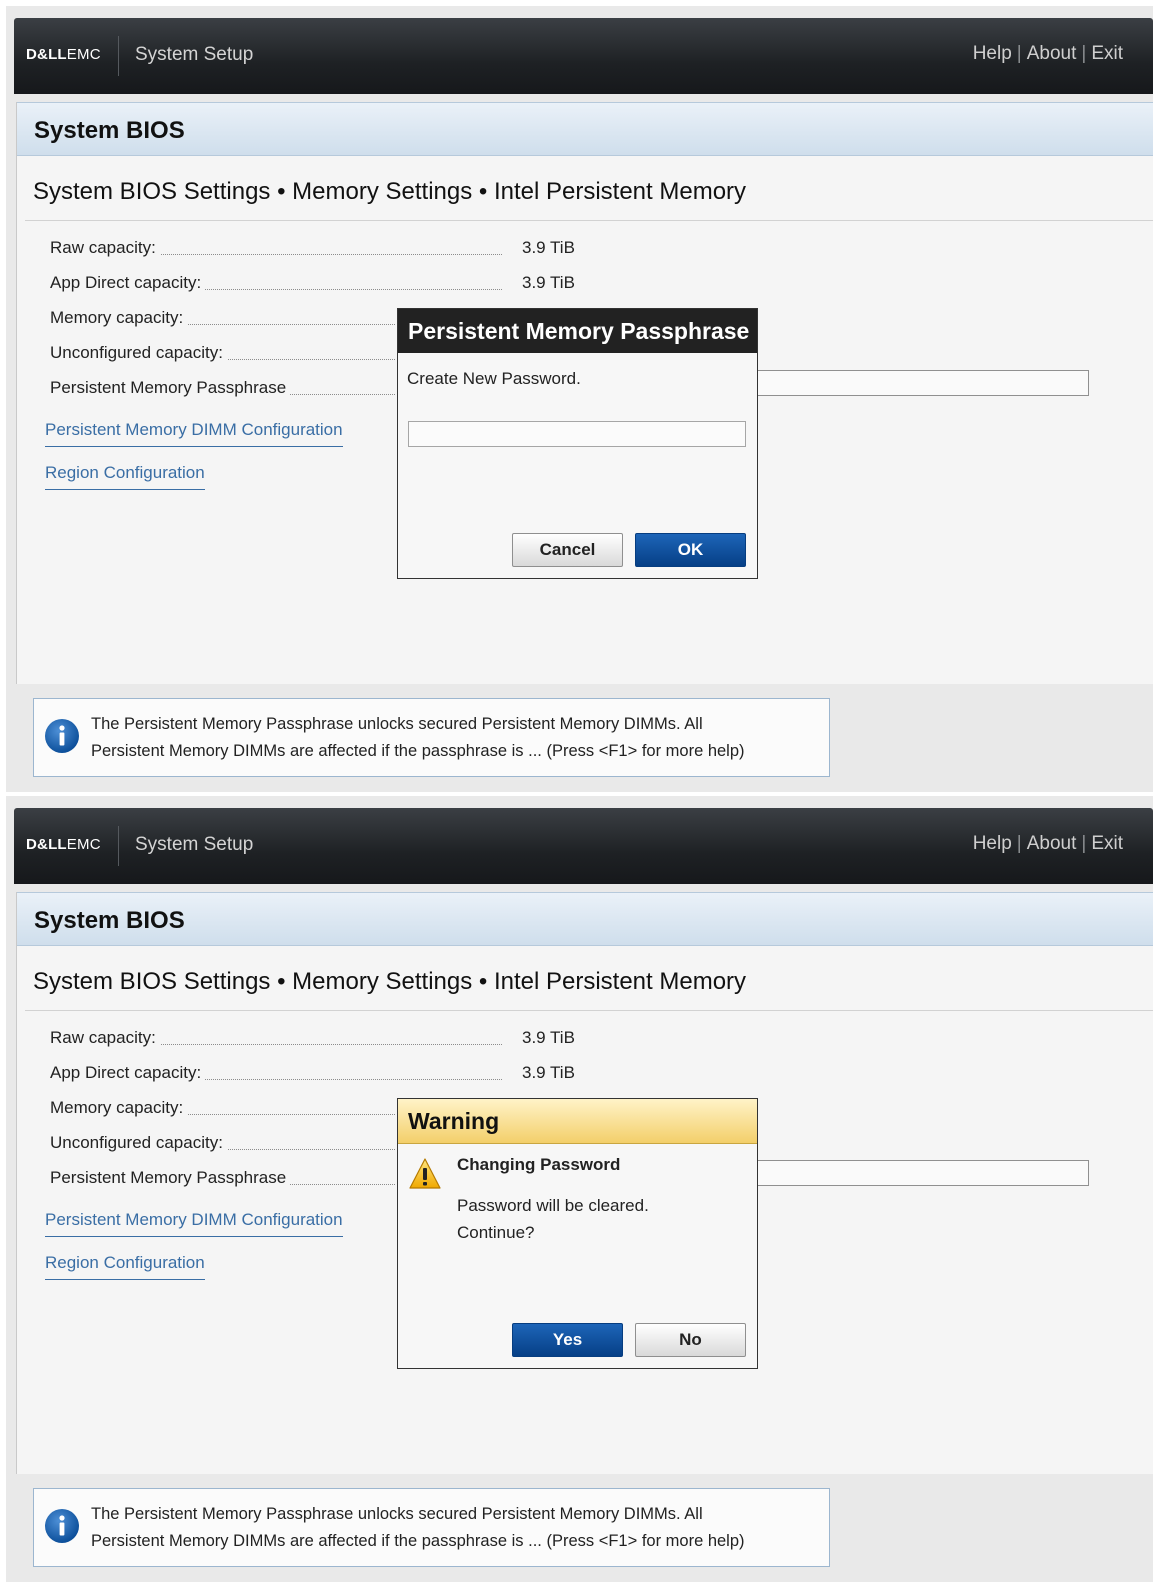 This screenshot has width=1153, height=1582. What do you see at coordinates (577, 434) in the screenshot?
I see `new-password-input` at bounding box center [577, 434].